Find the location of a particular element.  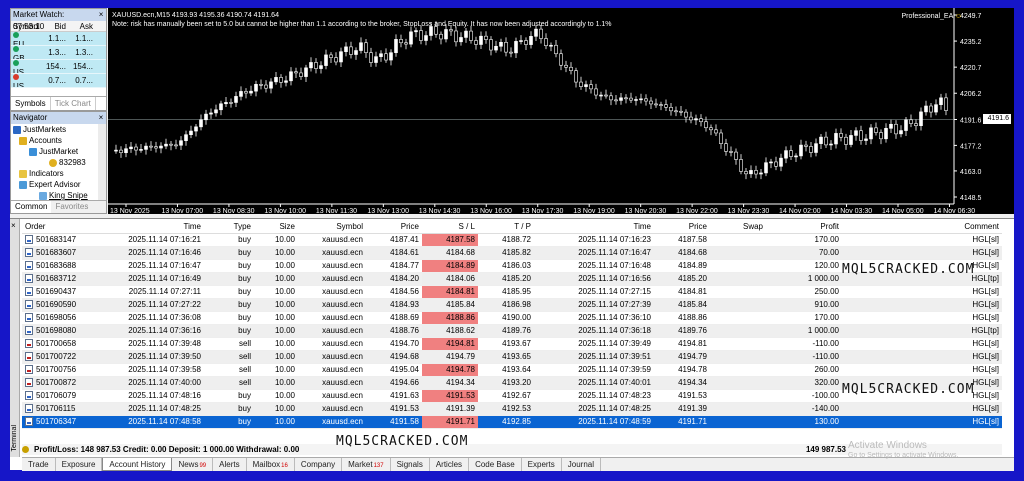

tab-favorites: Favorites is located at coordinates (71, 207).